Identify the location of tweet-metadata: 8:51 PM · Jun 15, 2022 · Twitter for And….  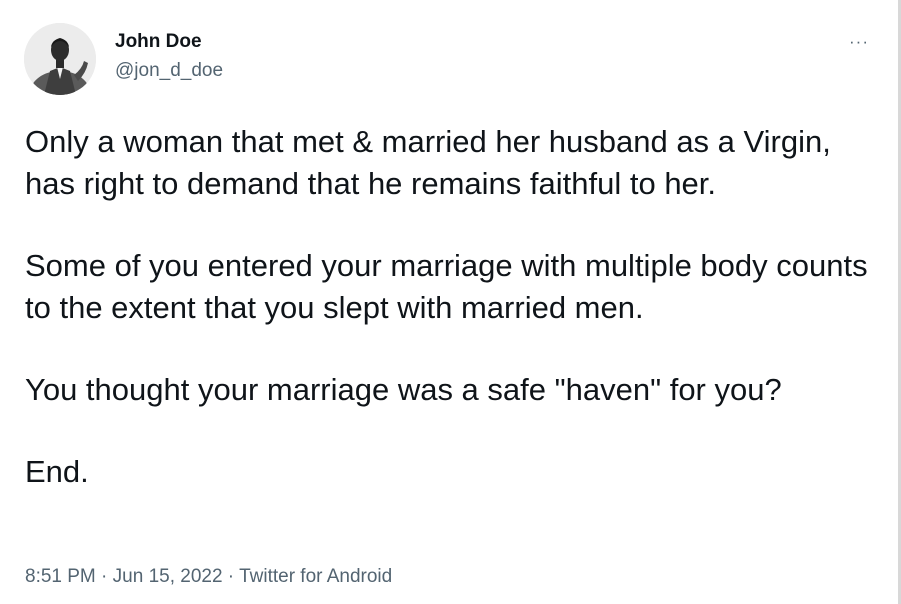
(208, 577).